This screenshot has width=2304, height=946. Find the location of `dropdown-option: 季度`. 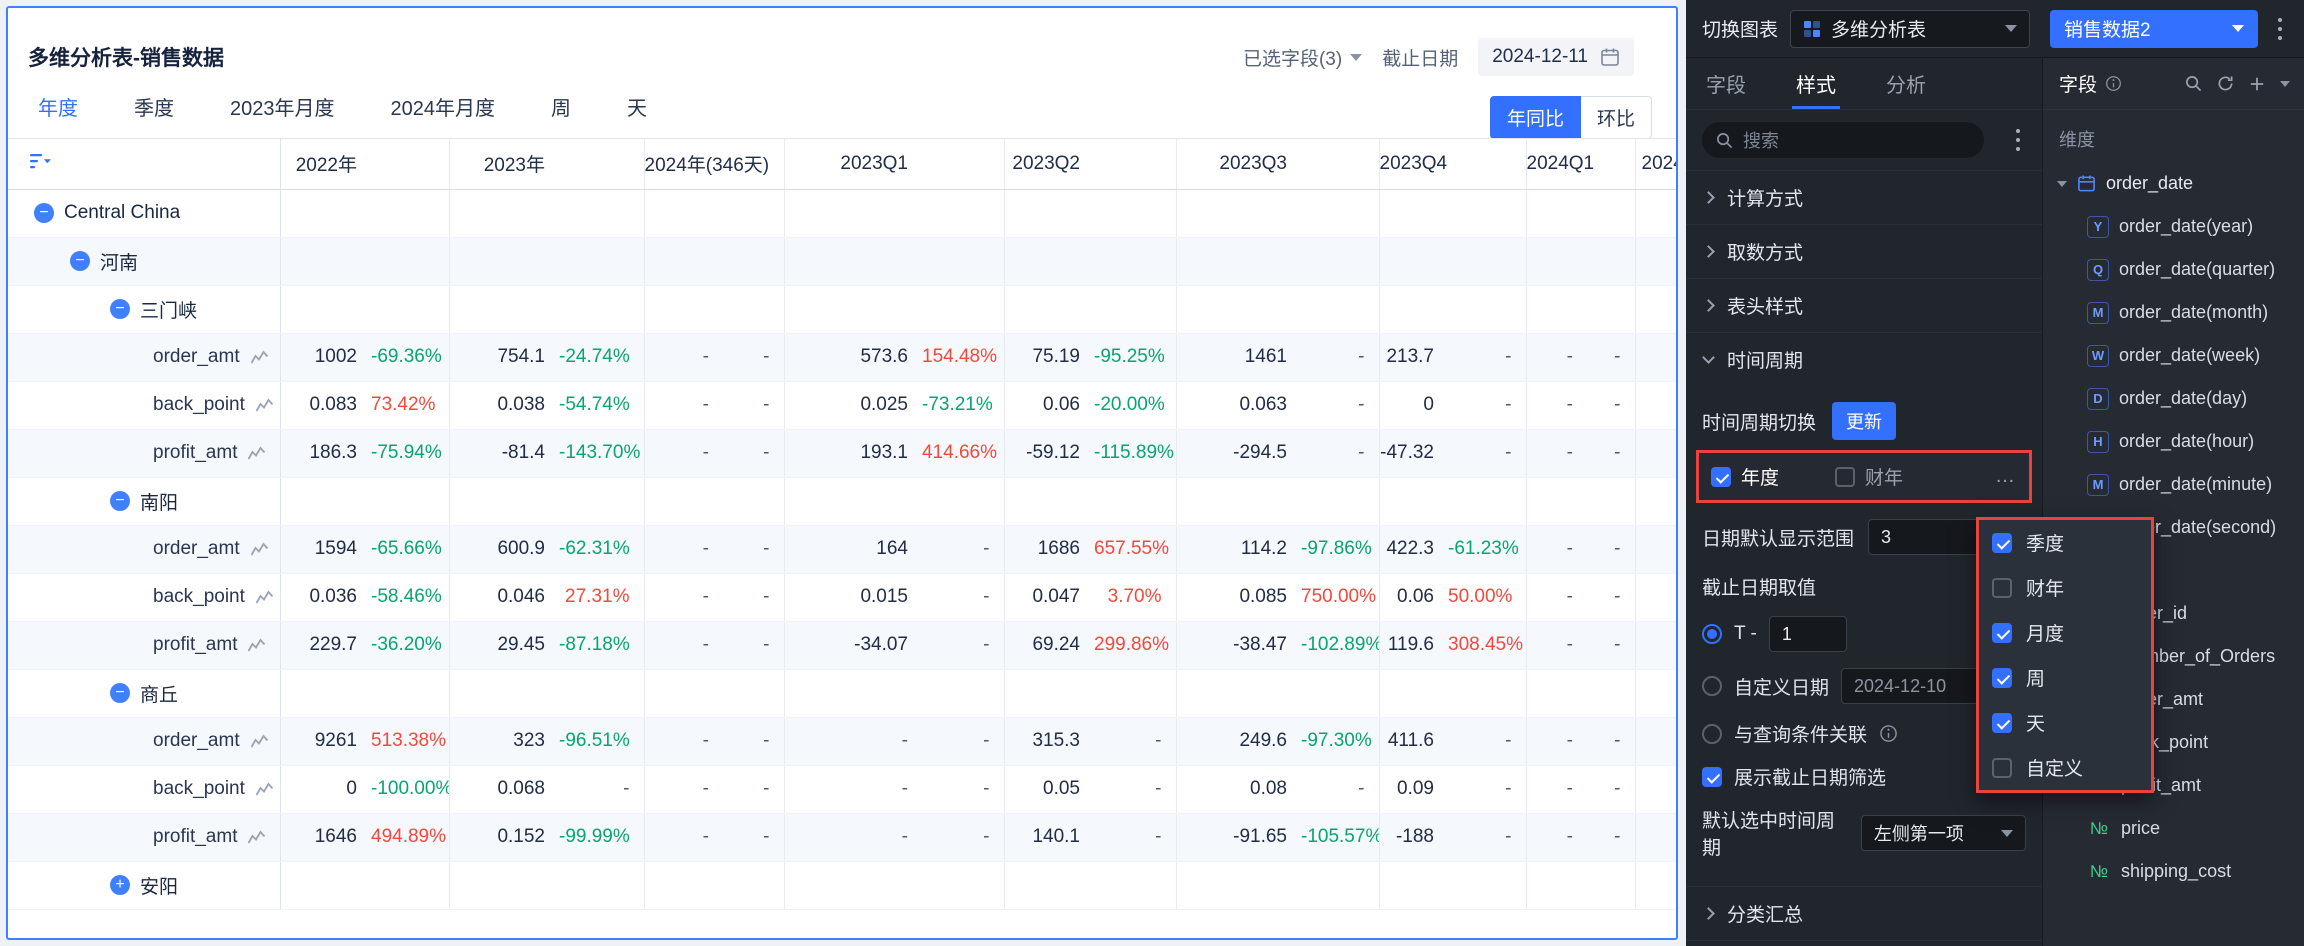

dropdown-option: 季度 is located at coordinates (2065, 542).